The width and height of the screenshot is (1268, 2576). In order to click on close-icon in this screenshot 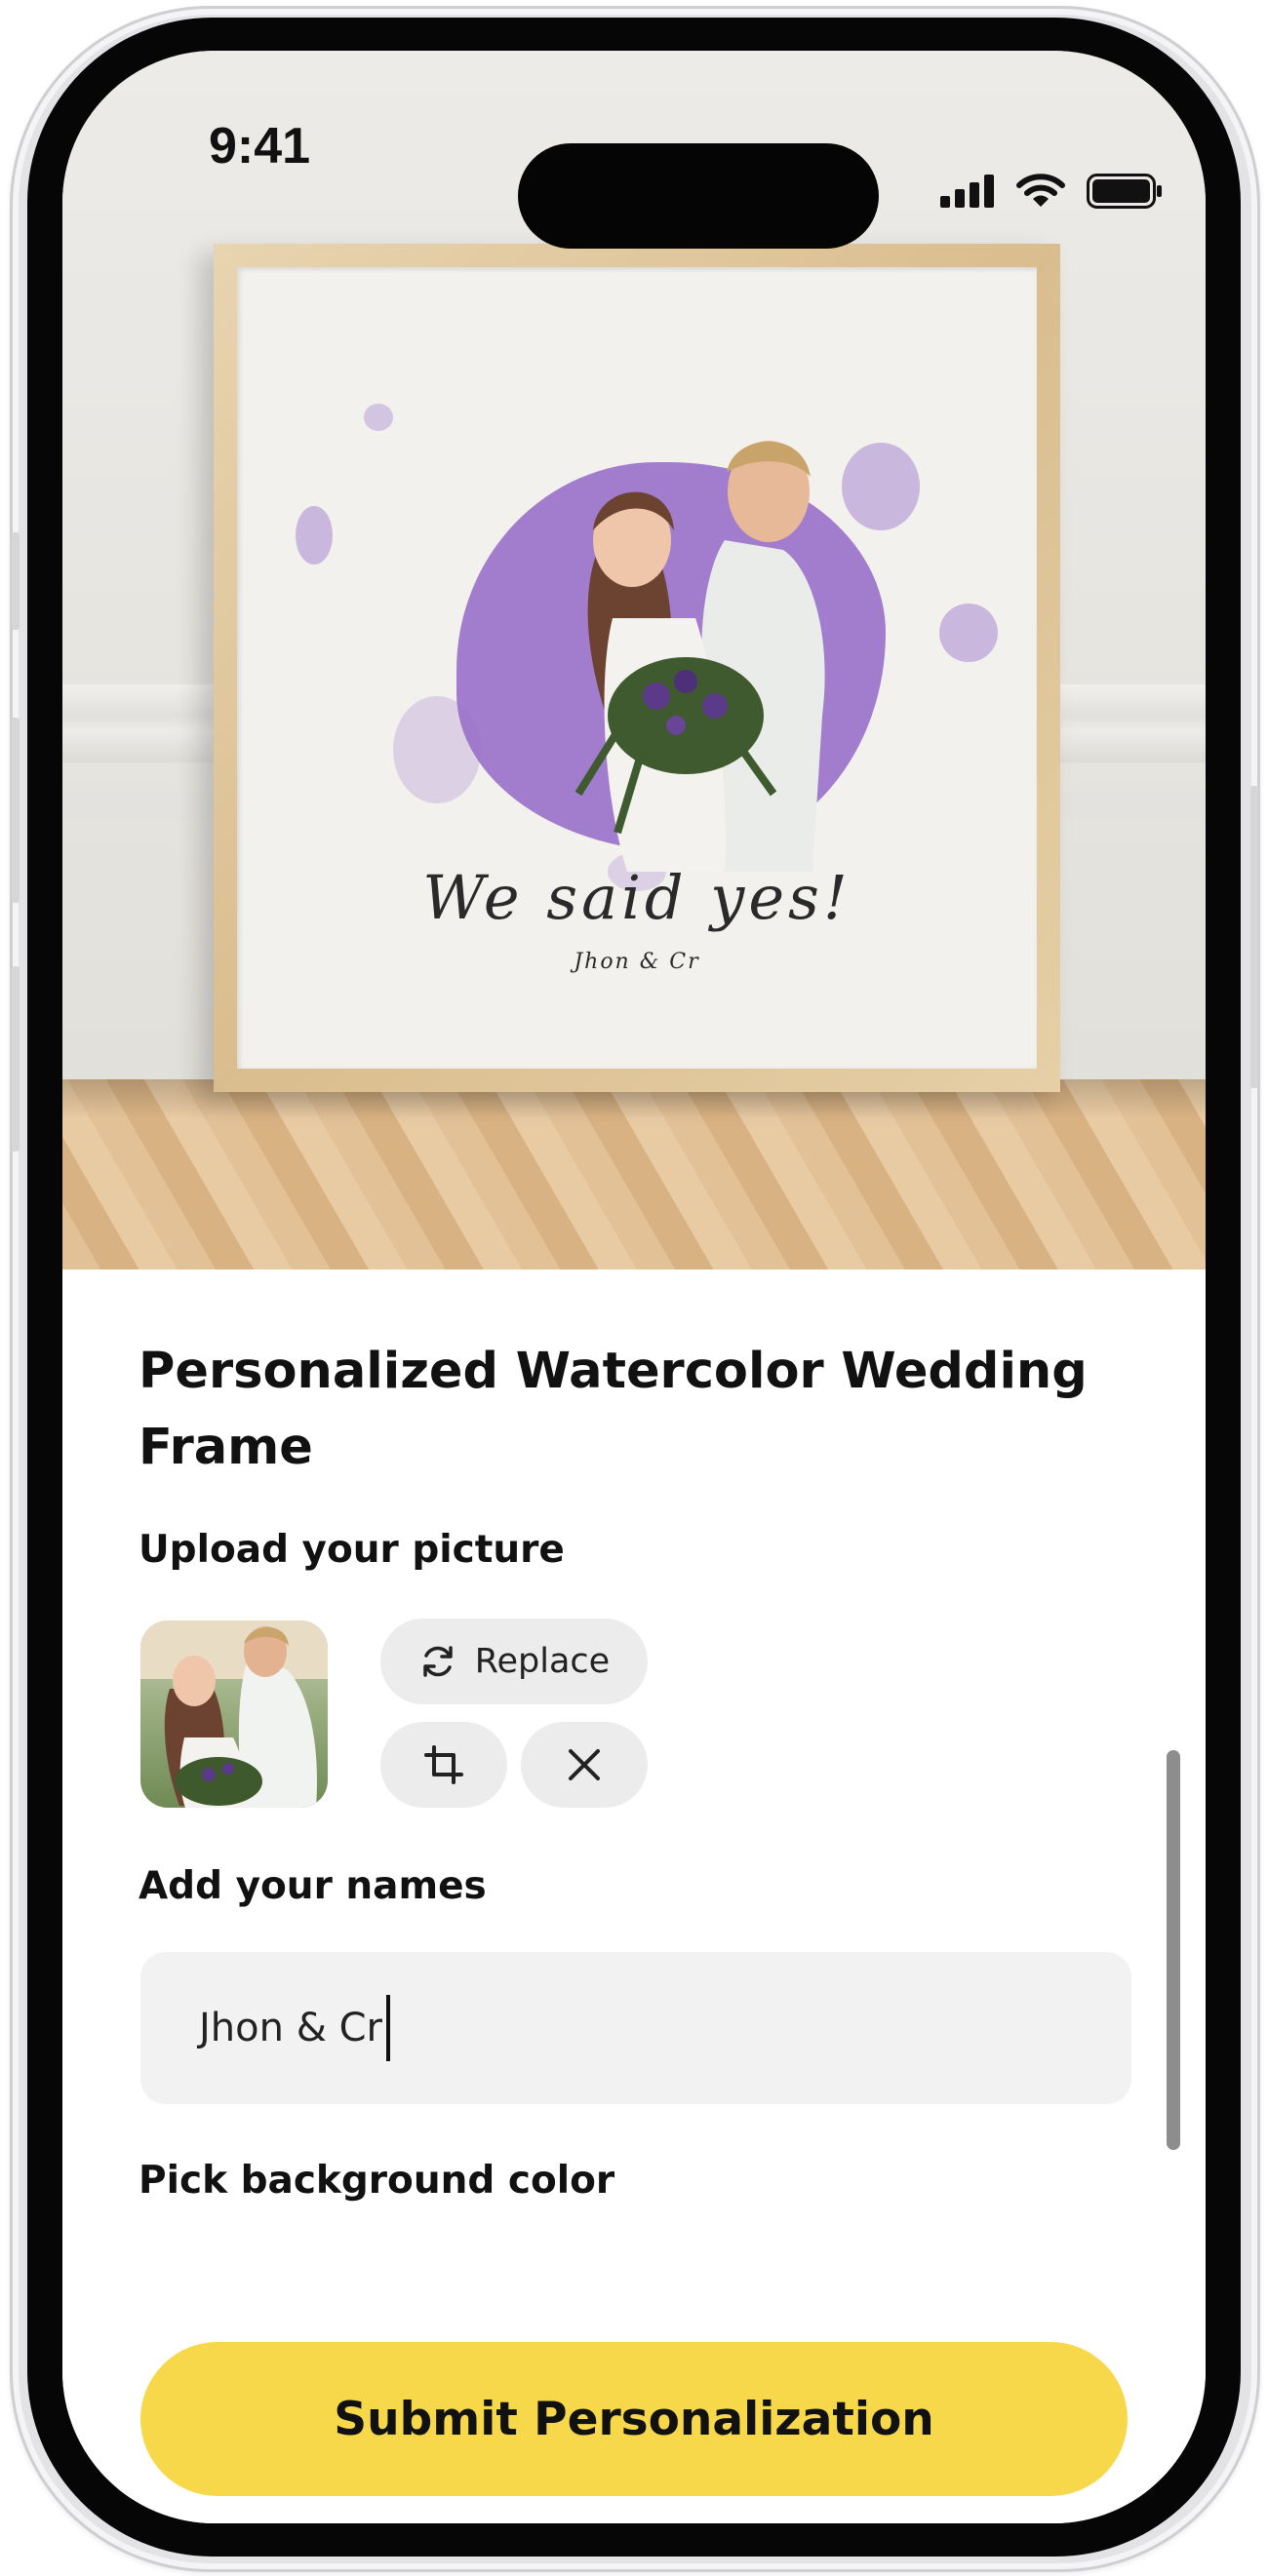, I will do `click(584, 1764)`.